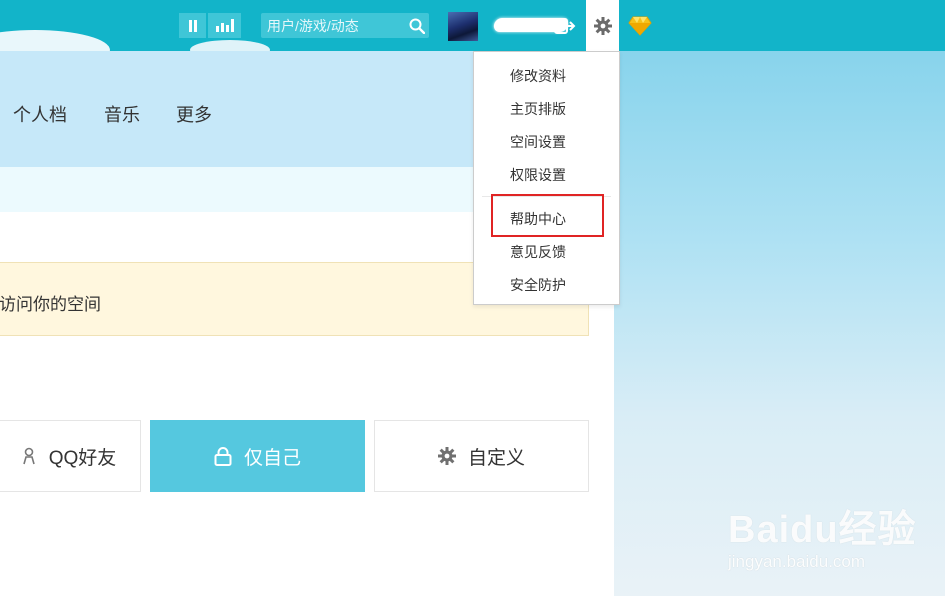 This screenshot has height=596, width=945. I want to click on settings-dropdown: 修改资料 主页排版 空间设置 权限设置 帮助中心 意见反馈 安全防护, so click(546, 178).